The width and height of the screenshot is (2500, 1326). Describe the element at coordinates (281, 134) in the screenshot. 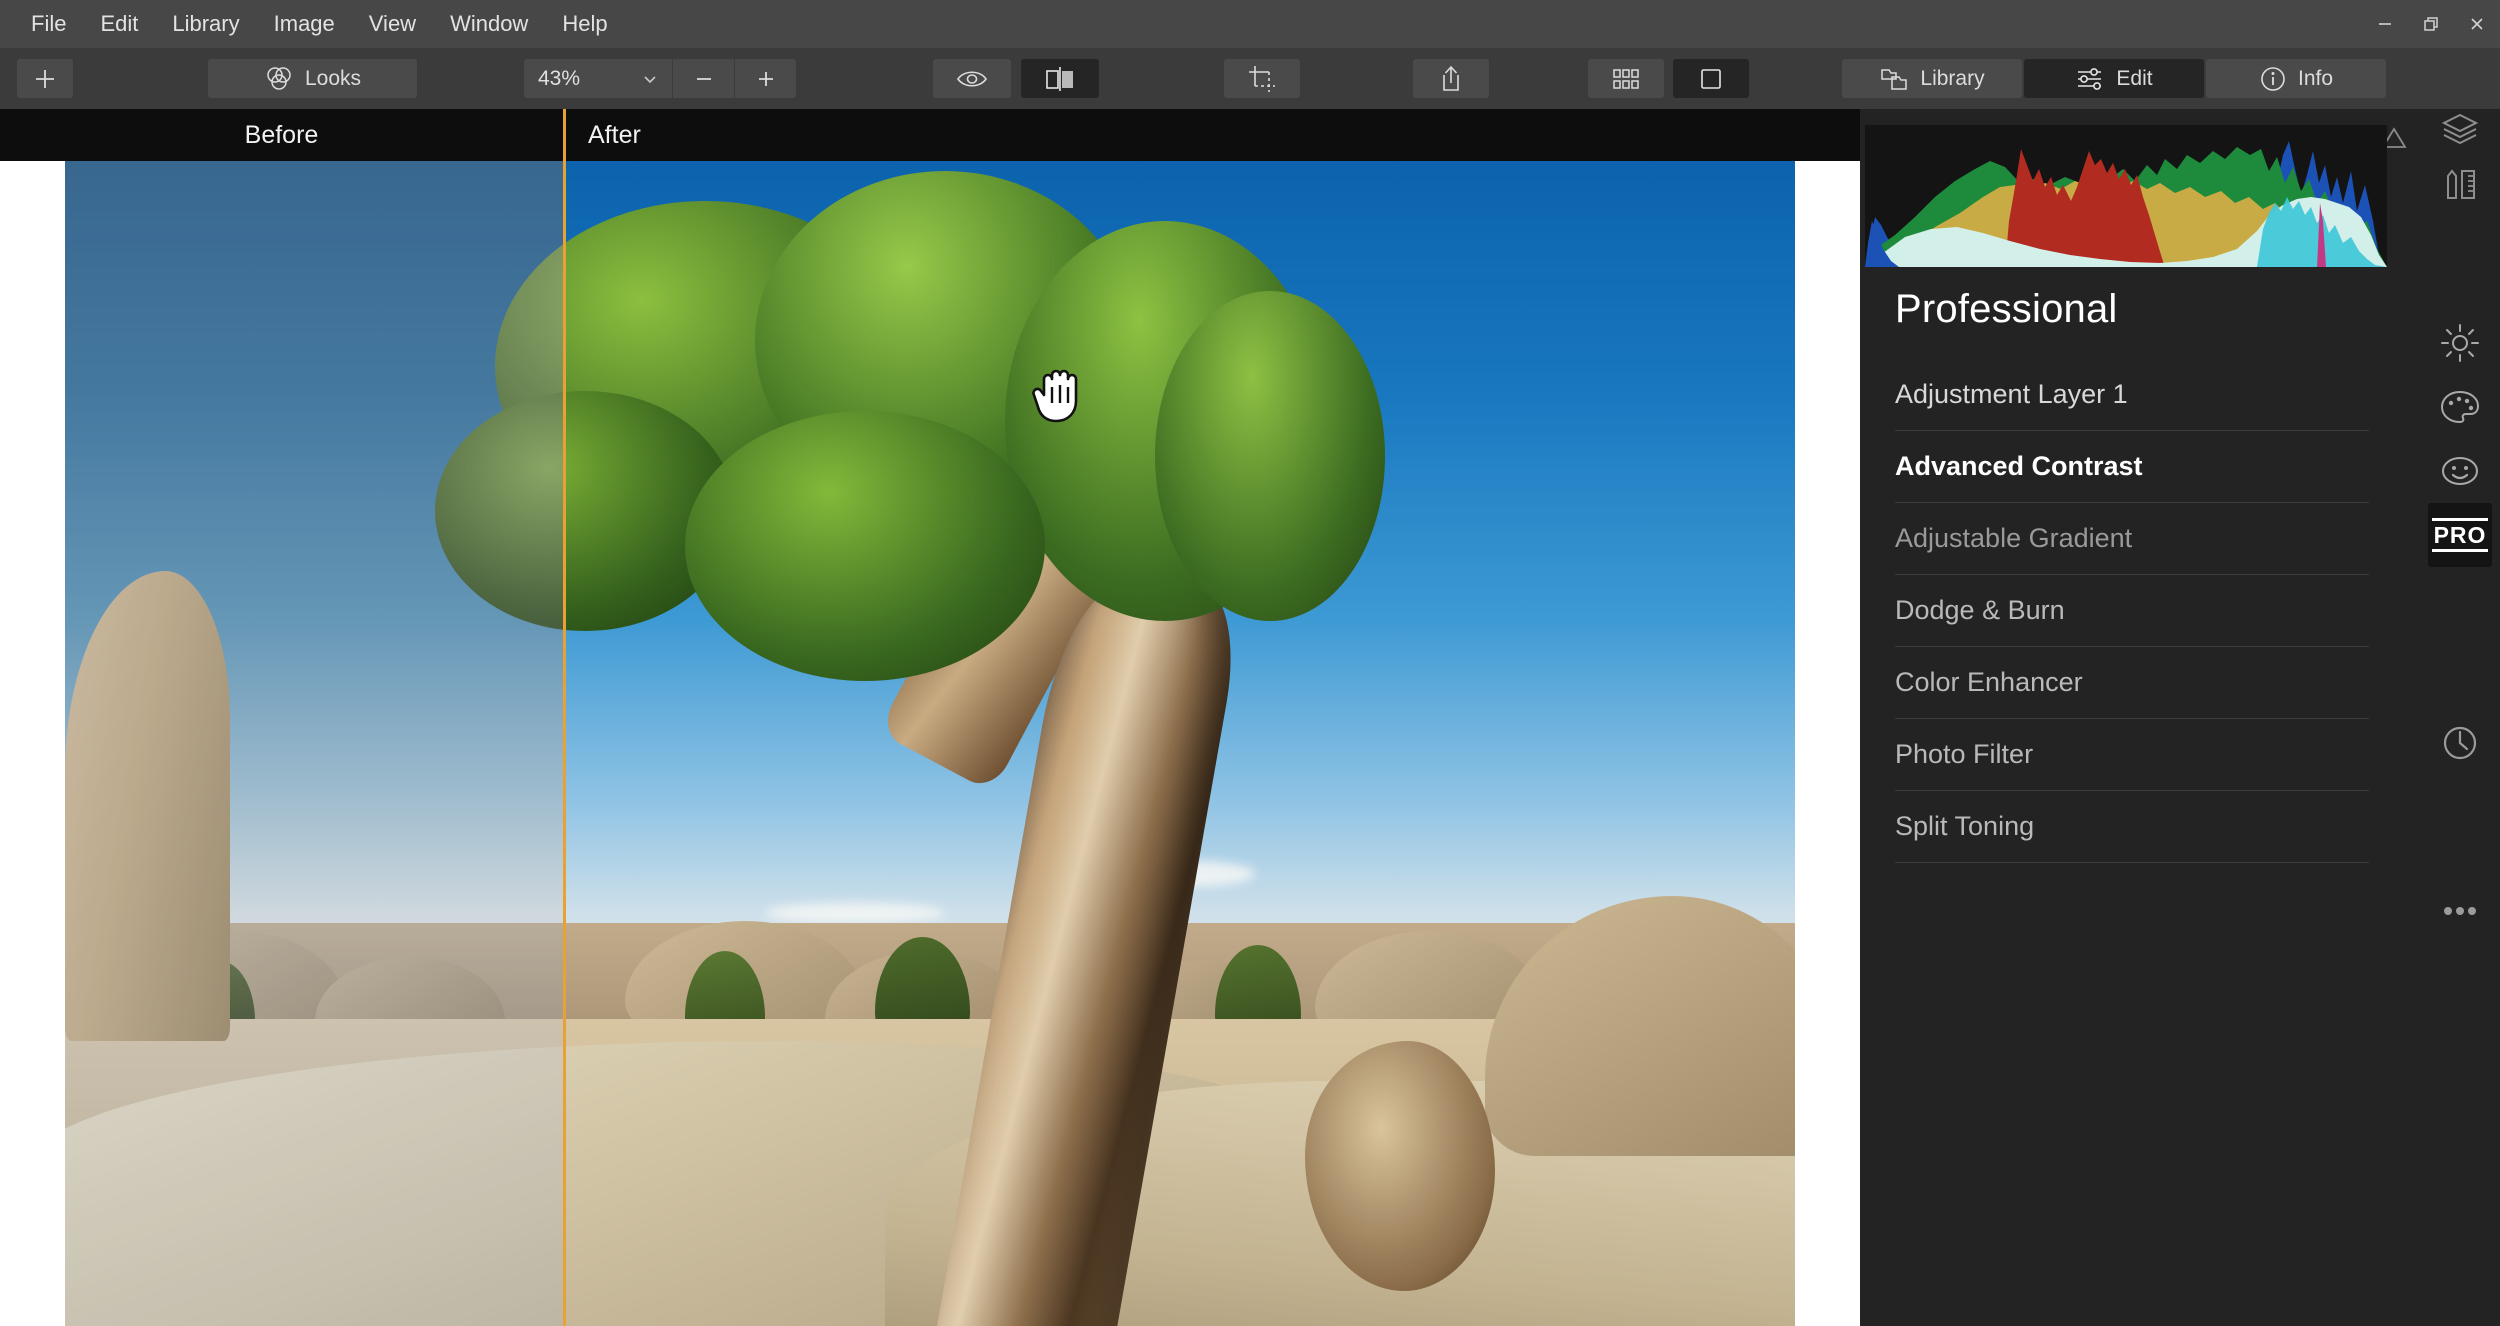

I see `before-label: Before` at that location.